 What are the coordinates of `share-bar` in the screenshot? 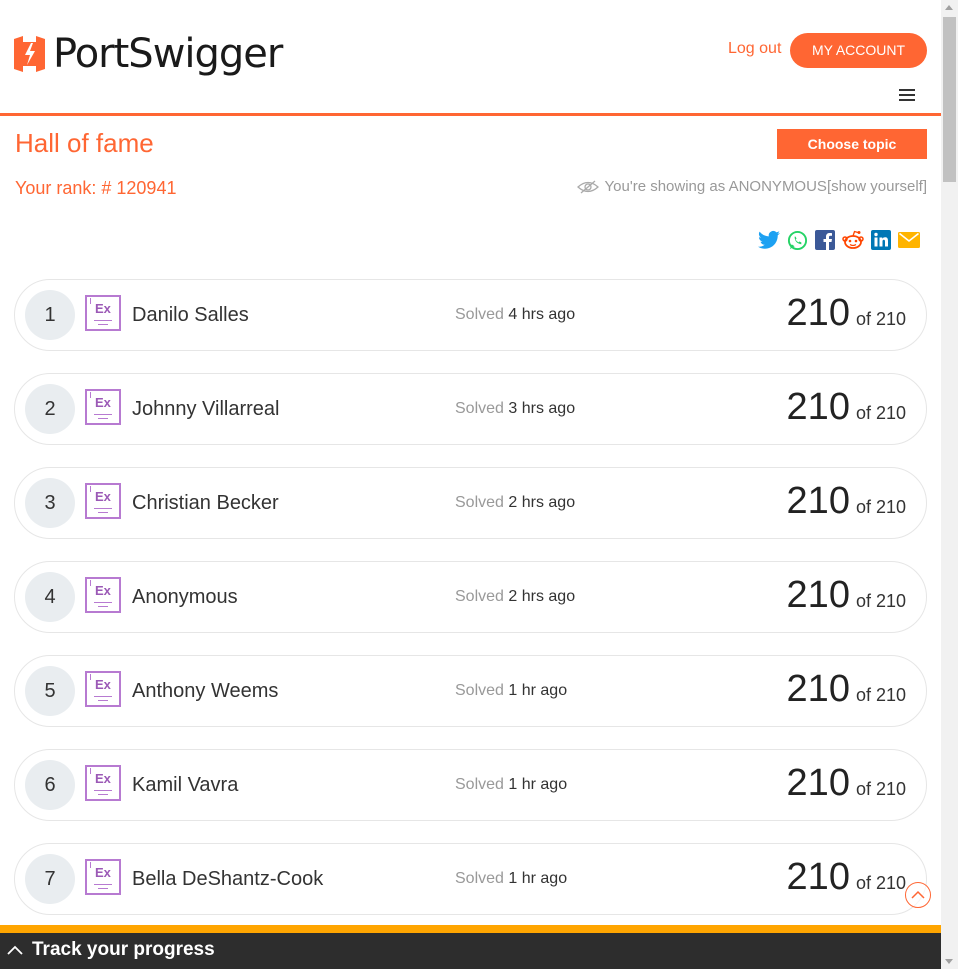 It's located at (839, 240).